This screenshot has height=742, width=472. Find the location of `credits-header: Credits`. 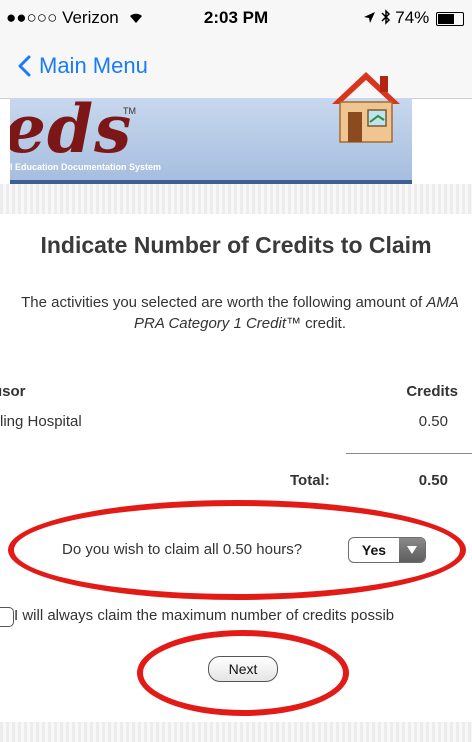

credits-header: Credits is located at coordinates (432, 391).